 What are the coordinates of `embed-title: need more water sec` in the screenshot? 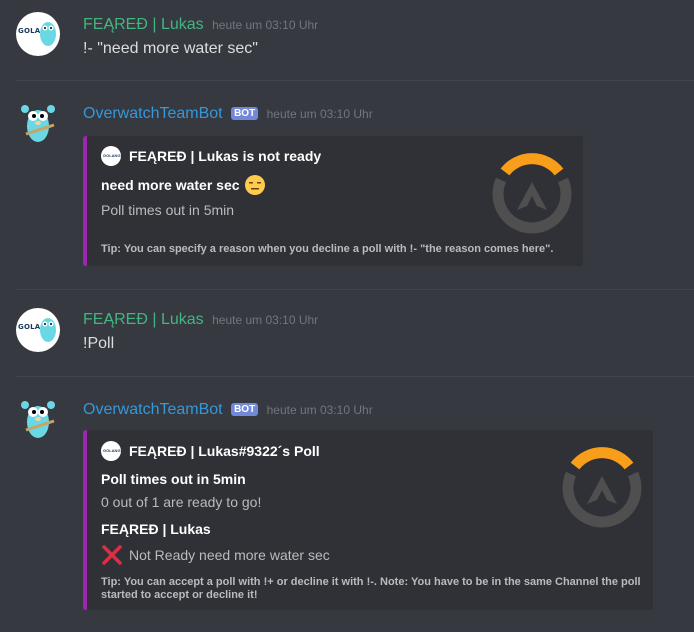 It's located at (183, 185).